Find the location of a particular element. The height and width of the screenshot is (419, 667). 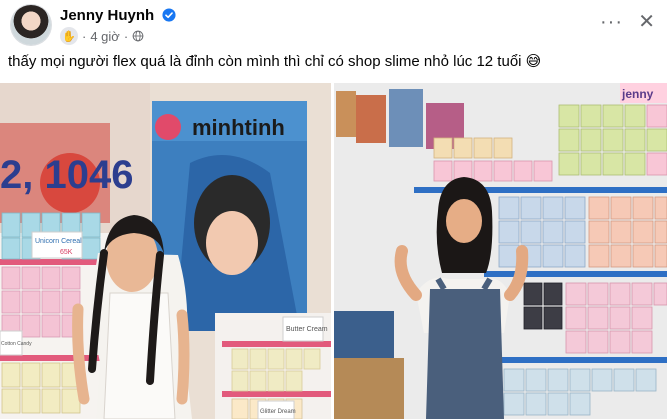

wall-text: 2, 1046 is located at coordinates (66, 175).